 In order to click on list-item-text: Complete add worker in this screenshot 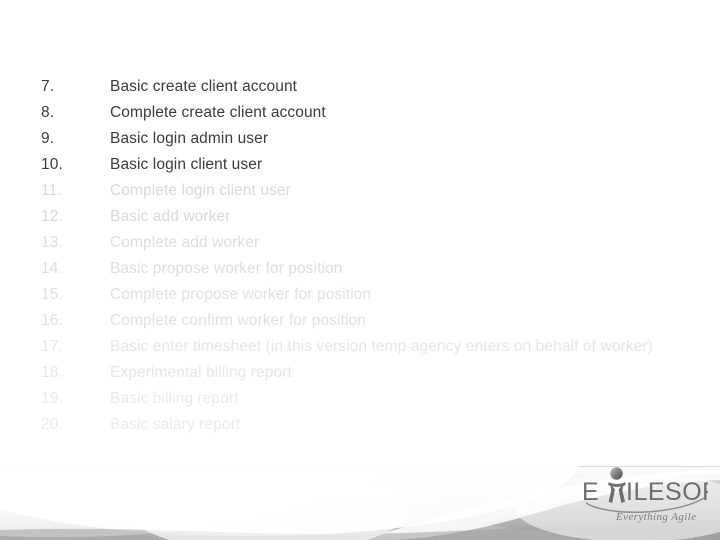, I will do `click(185, 242)`.